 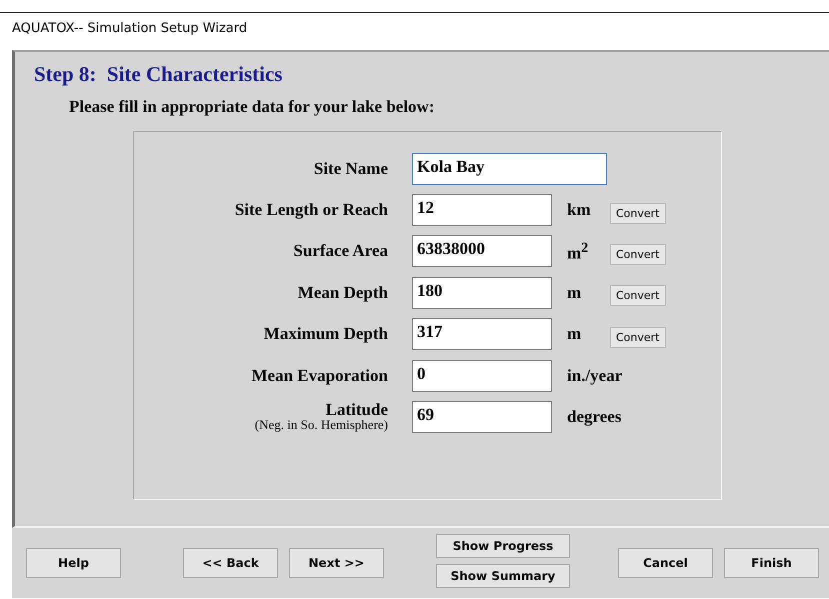 What do you see at coordinates (357, 410) in the screenshot?
I see `field-label: Latitude` at bounding box center [357, 410].